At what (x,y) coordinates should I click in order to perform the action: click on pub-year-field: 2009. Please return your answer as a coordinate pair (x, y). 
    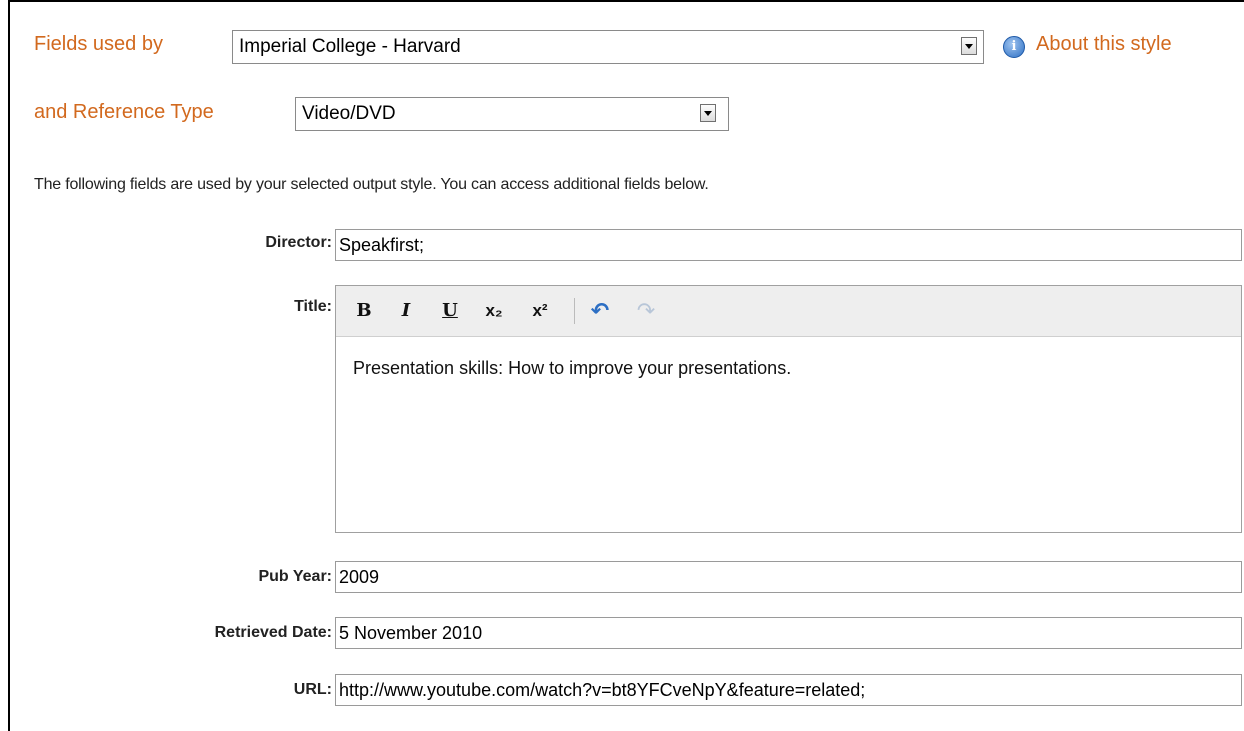
    Looking at the image, I should click on (788, 577).